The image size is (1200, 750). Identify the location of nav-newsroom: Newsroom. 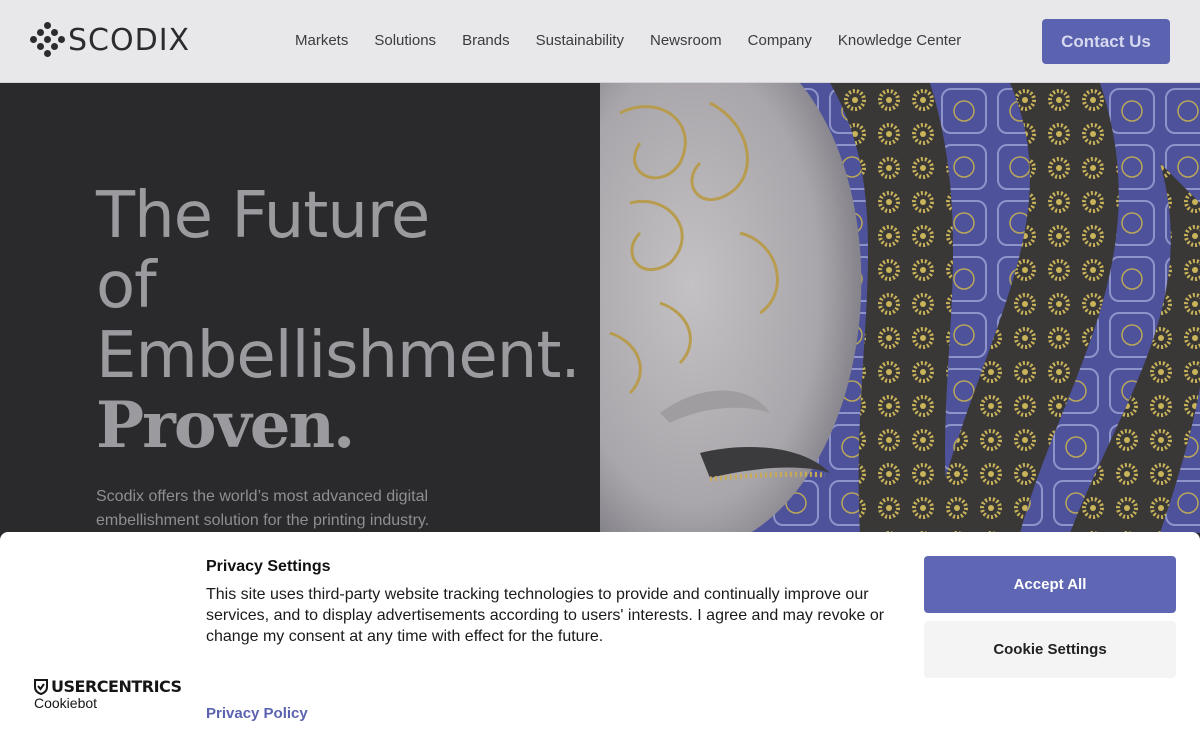
(686, 40).